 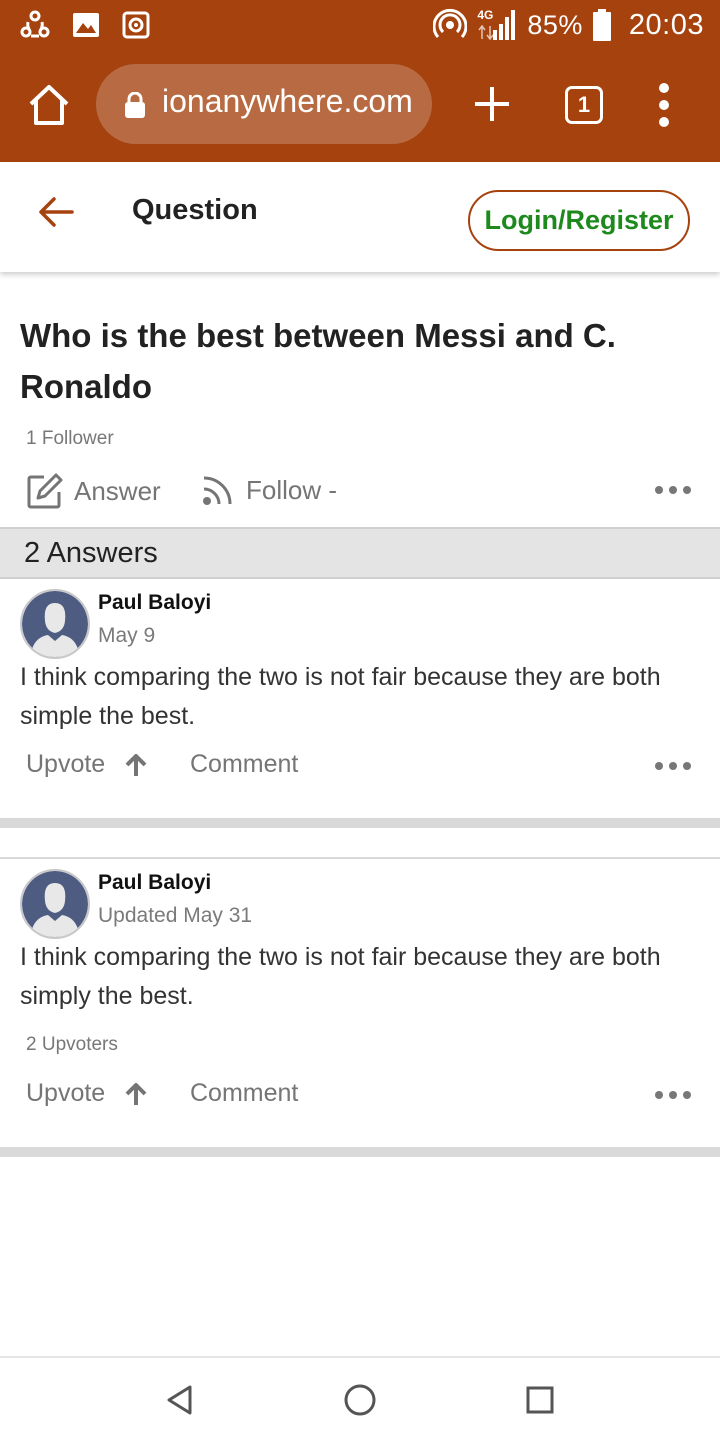 What do you see at coordinates (292, 489) in the screenshot?
I see `follow-label: Follow -` at bounding box center [292, 489].